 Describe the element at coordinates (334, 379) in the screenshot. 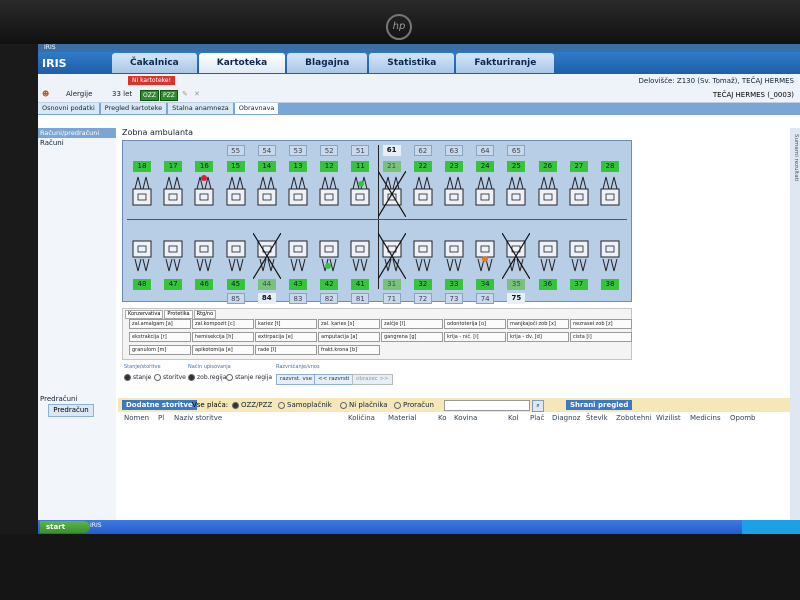

I see `razvrsti-button: << razvrsti` at that location.